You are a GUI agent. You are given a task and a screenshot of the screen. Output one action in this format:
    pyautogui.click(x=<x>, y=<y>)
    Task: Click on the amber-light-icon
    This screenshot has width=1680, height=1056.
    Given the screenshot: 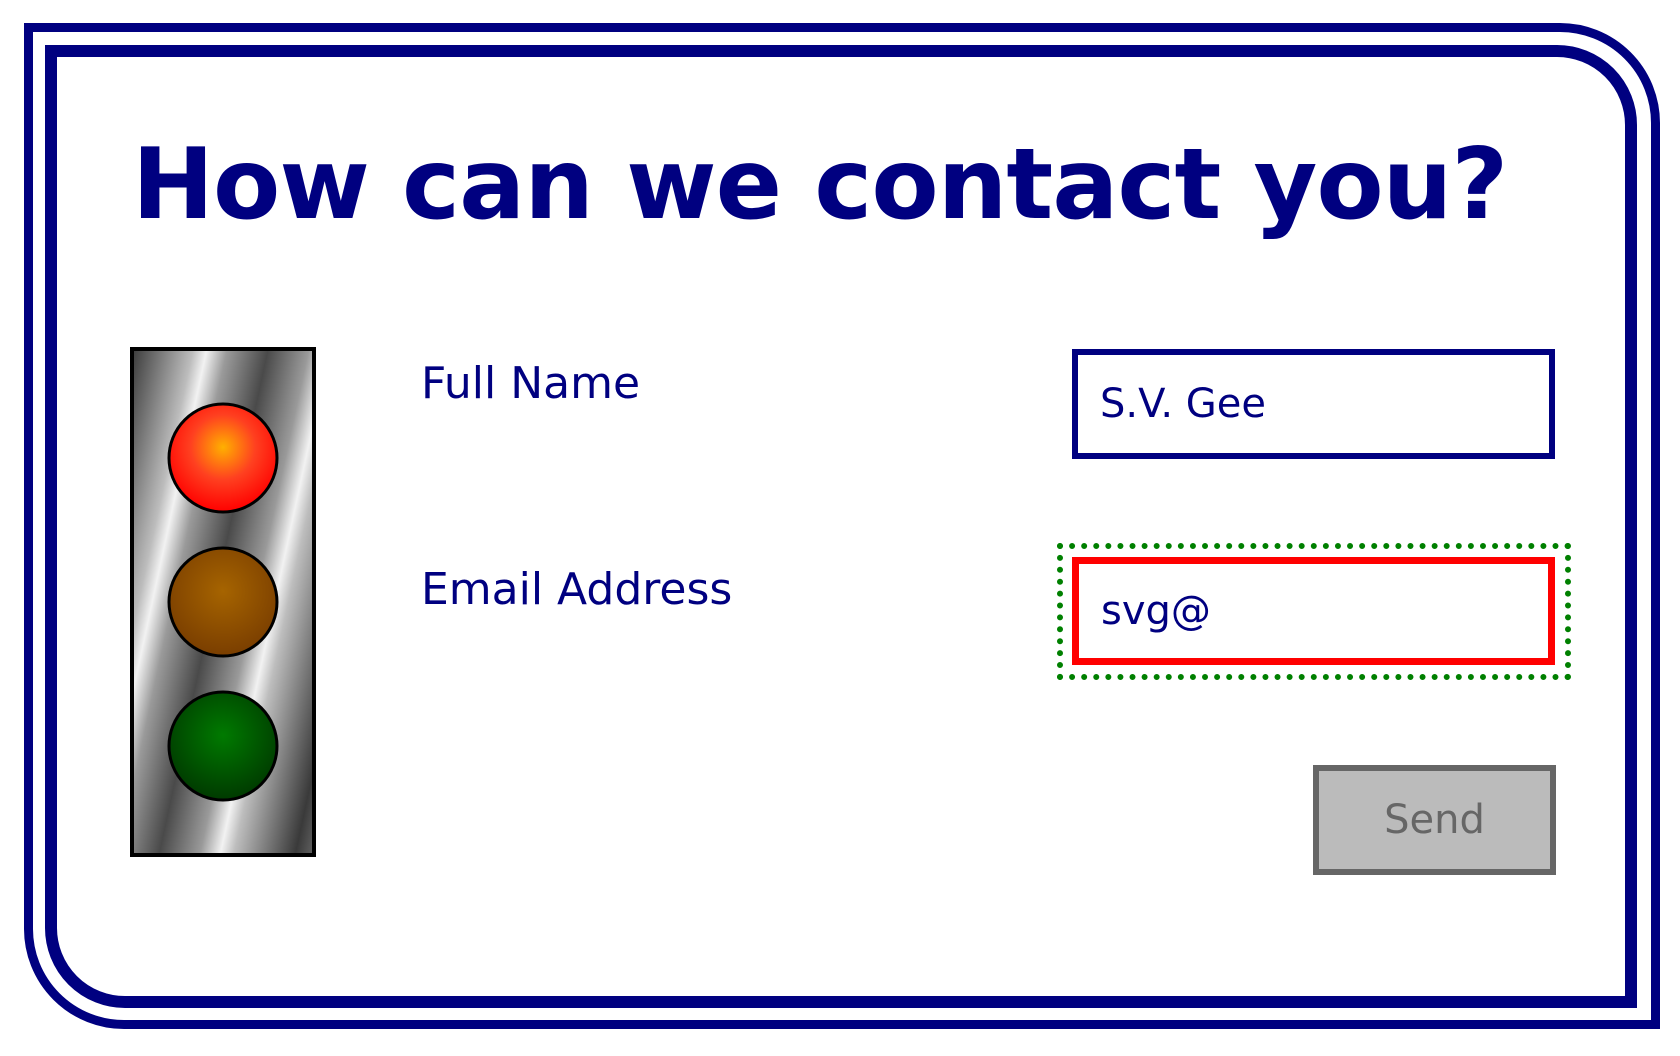 What is the action you would take?
    pyautogui.click(x=223, y=602)
    